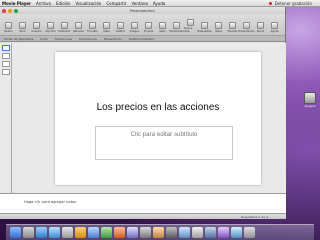 The image size is (320, 240). I want to click on slides-thumbnail-pane, so click(6, 118).